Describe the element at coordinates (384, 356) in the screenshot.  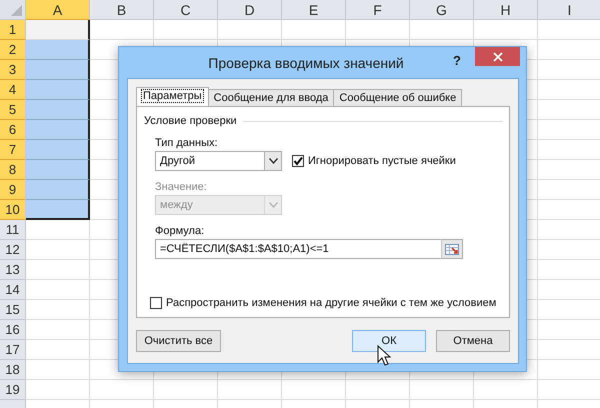
I see `mouse-pointer-icon` at that location.